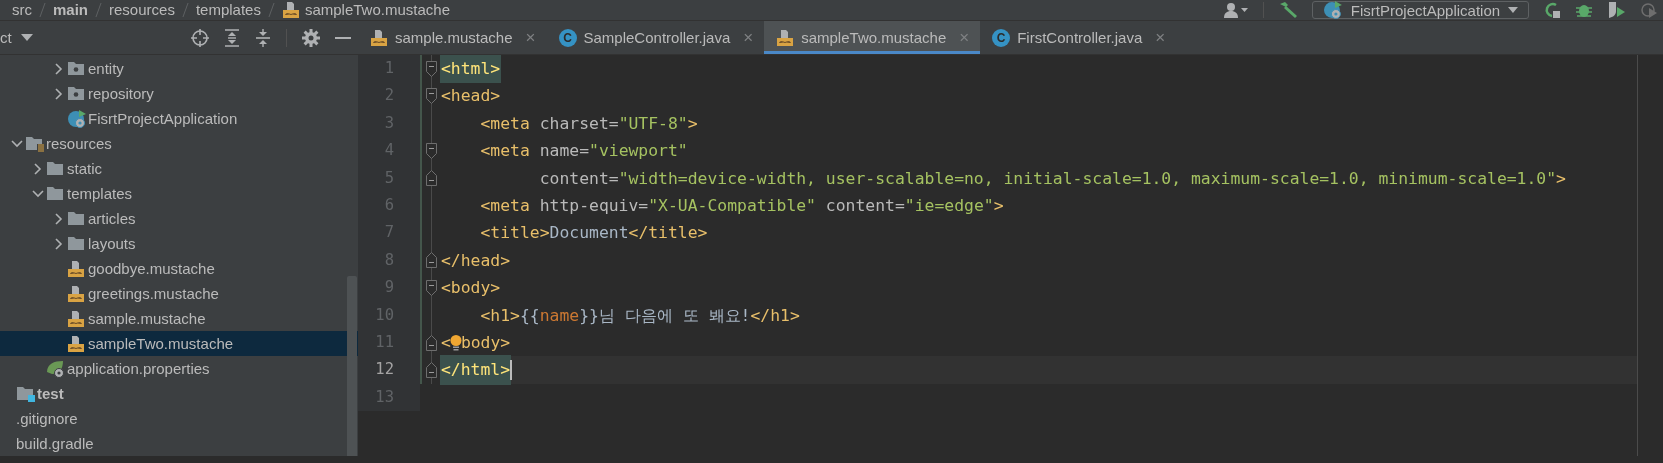 The height and width of the screenshot is (463, 1663). I want to click on code-line: <title>Document</title>, so click(593, 233).